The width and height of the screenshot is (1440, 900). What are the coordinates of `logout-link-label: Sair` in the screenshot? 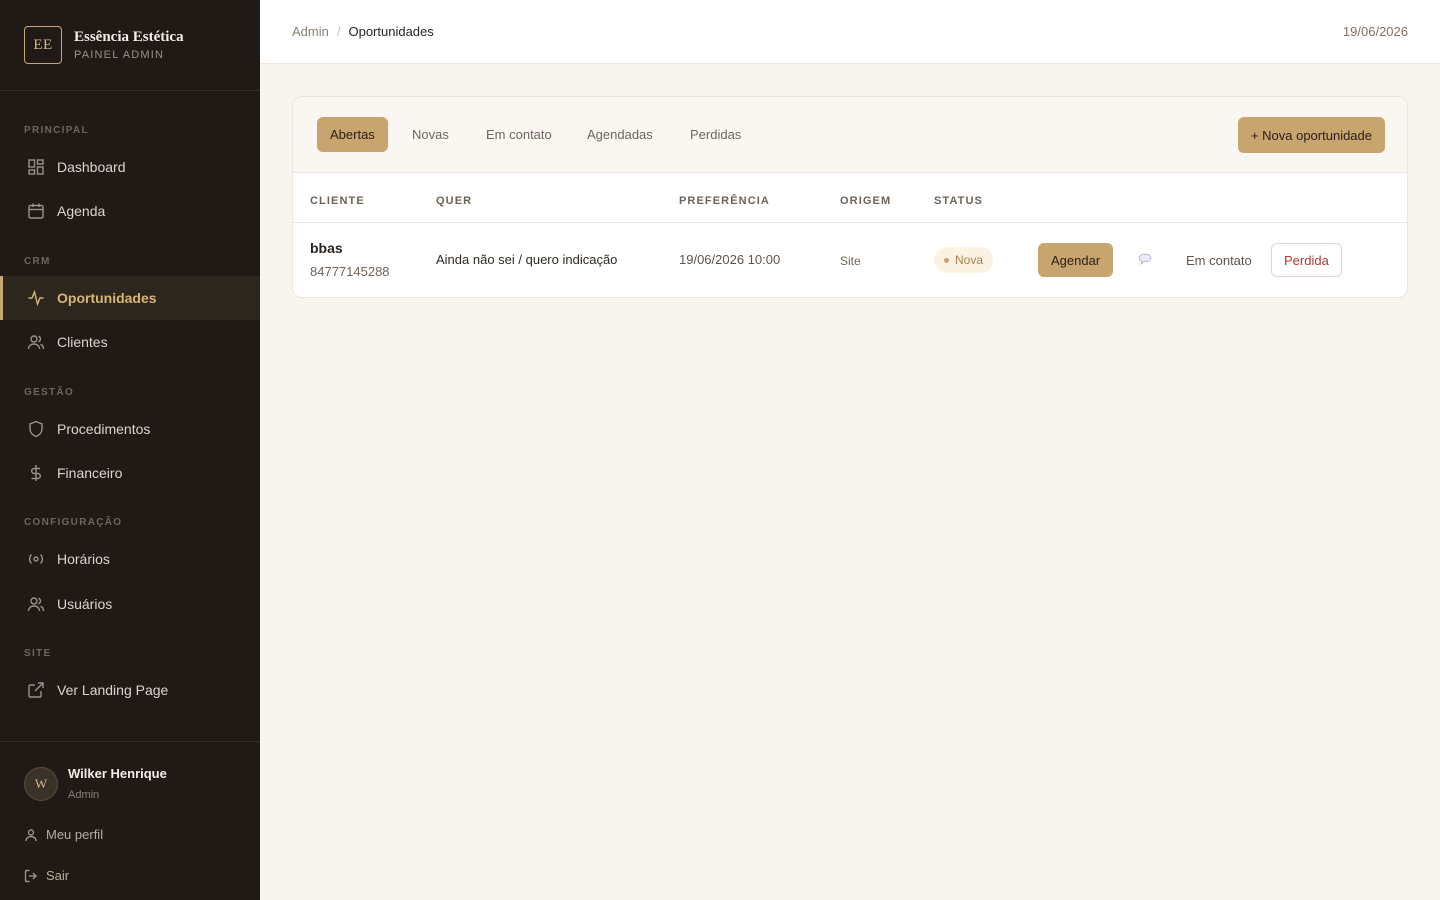 It's located at (58, 875).